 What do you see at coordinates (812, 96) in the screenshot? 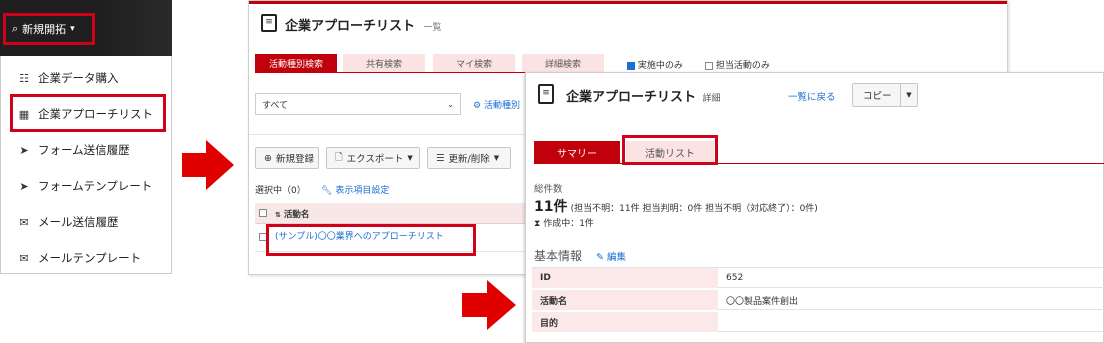
I see `back-to-list-link: 一覧に戻る` at bounding box center [812, 96].